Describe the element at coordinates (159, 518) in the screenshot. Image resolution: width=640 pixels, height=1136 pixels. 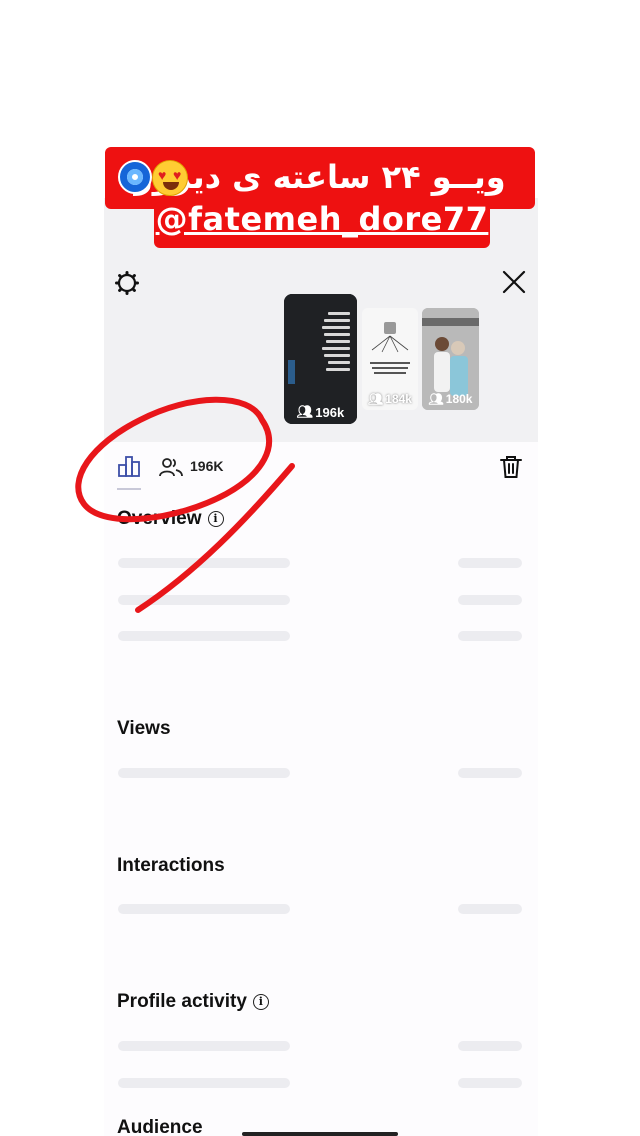
I see `overview-title: Overview` at that location.